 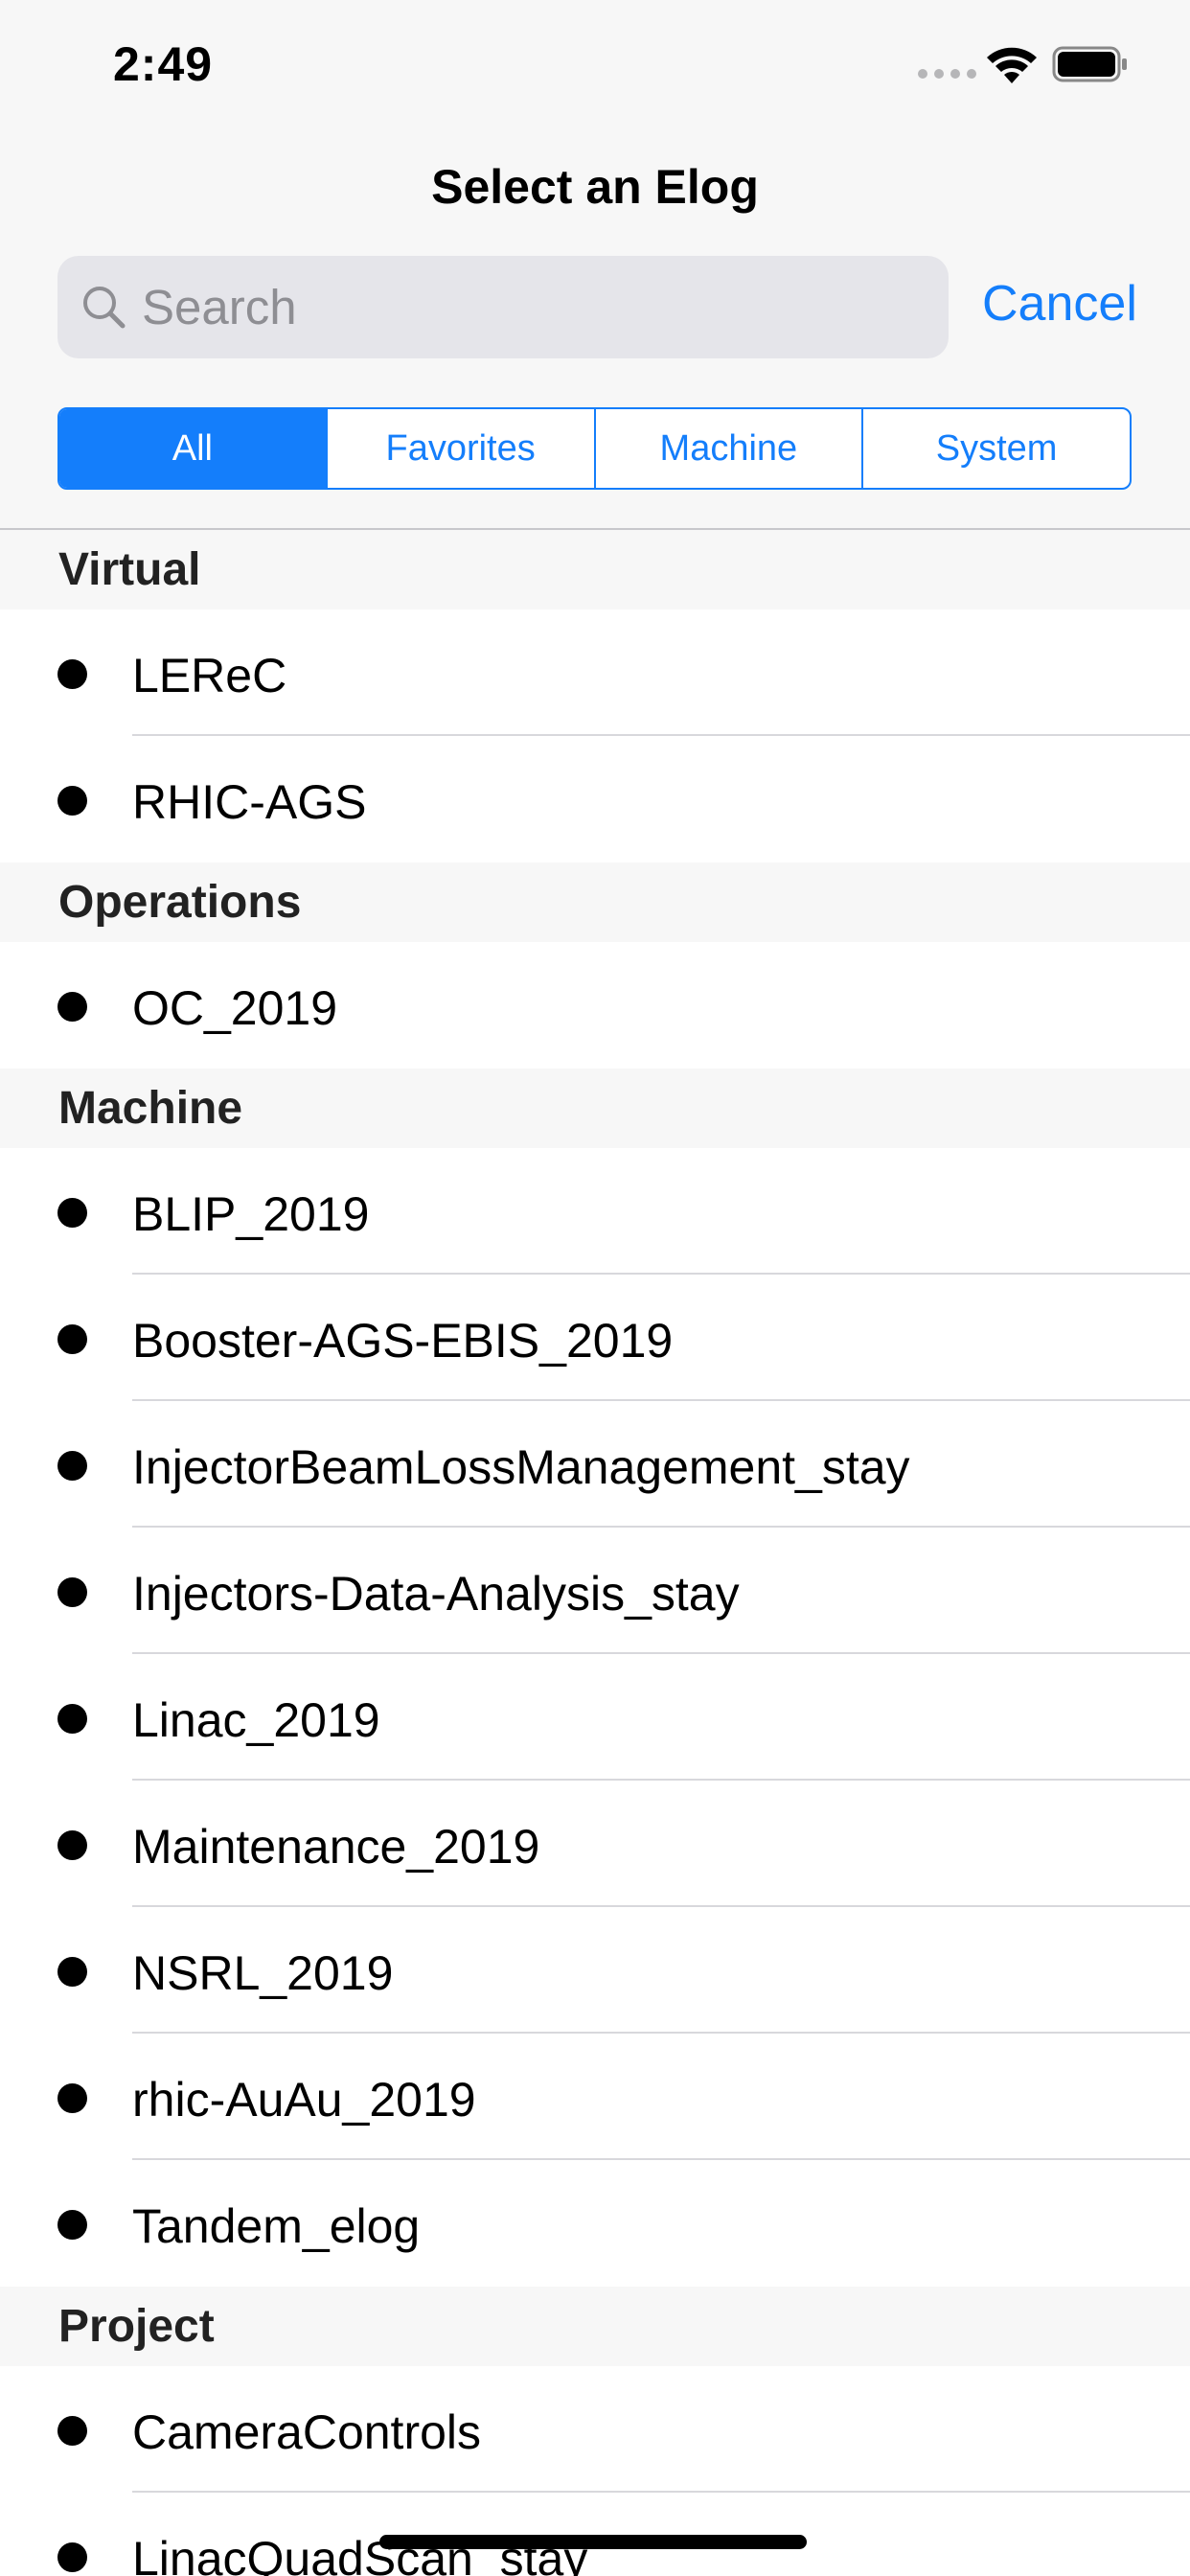 I want to click on wifi-icon, so click(x=1012, y=65).